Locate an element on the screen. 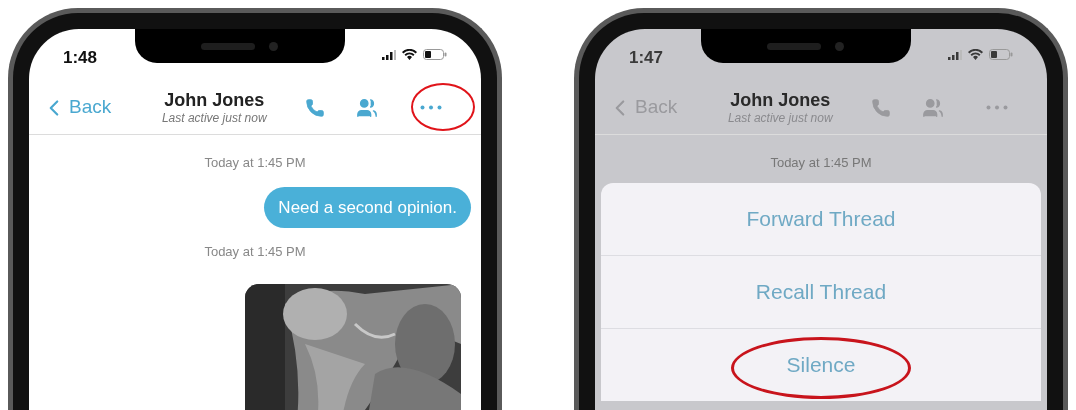  action-item: Forward Thread is located at coordinates (821, 218).